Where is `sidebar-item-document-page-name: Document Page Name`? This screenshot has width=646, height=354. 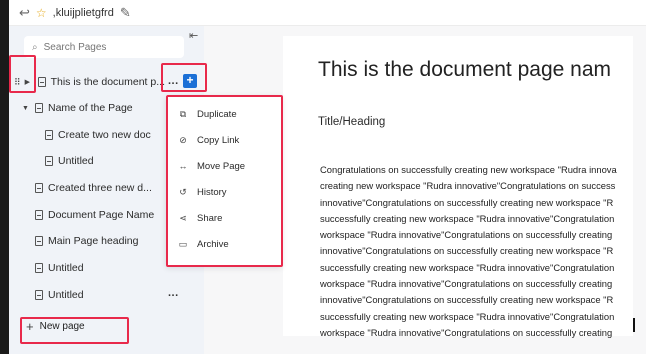
sidebar-item-document-page-name: Document Page Name is located at coordinates (94, 215).